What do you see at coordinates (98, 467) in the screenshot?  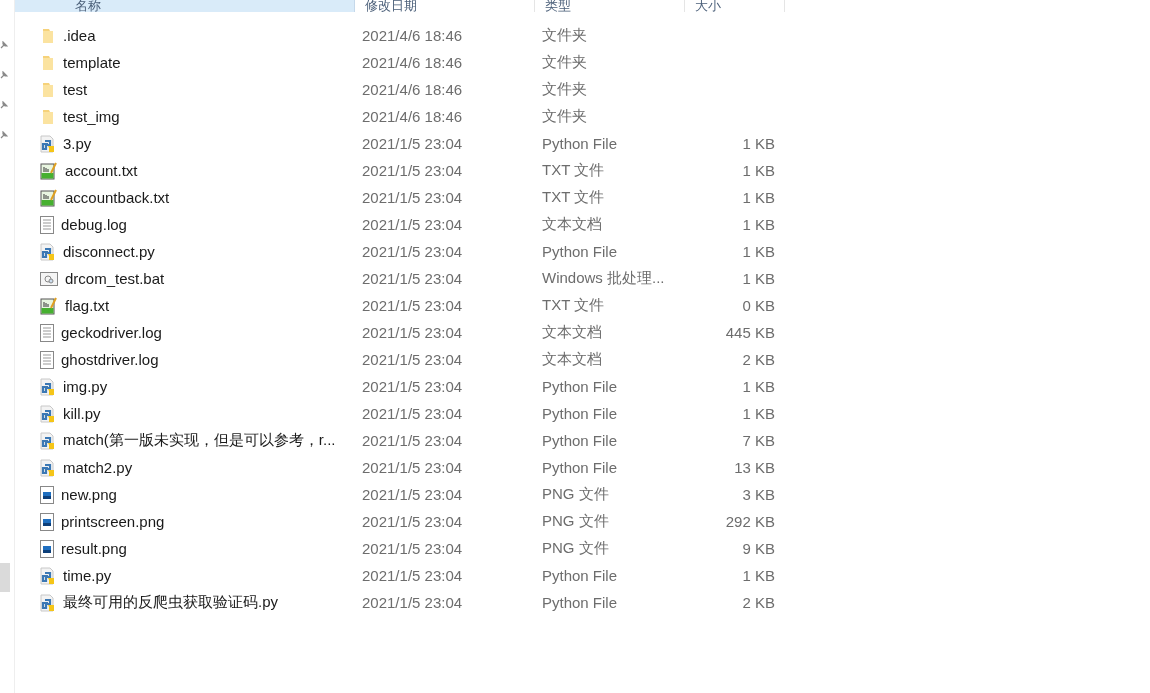 I see `file-name: match2.py` at bounding box center [98, 467].